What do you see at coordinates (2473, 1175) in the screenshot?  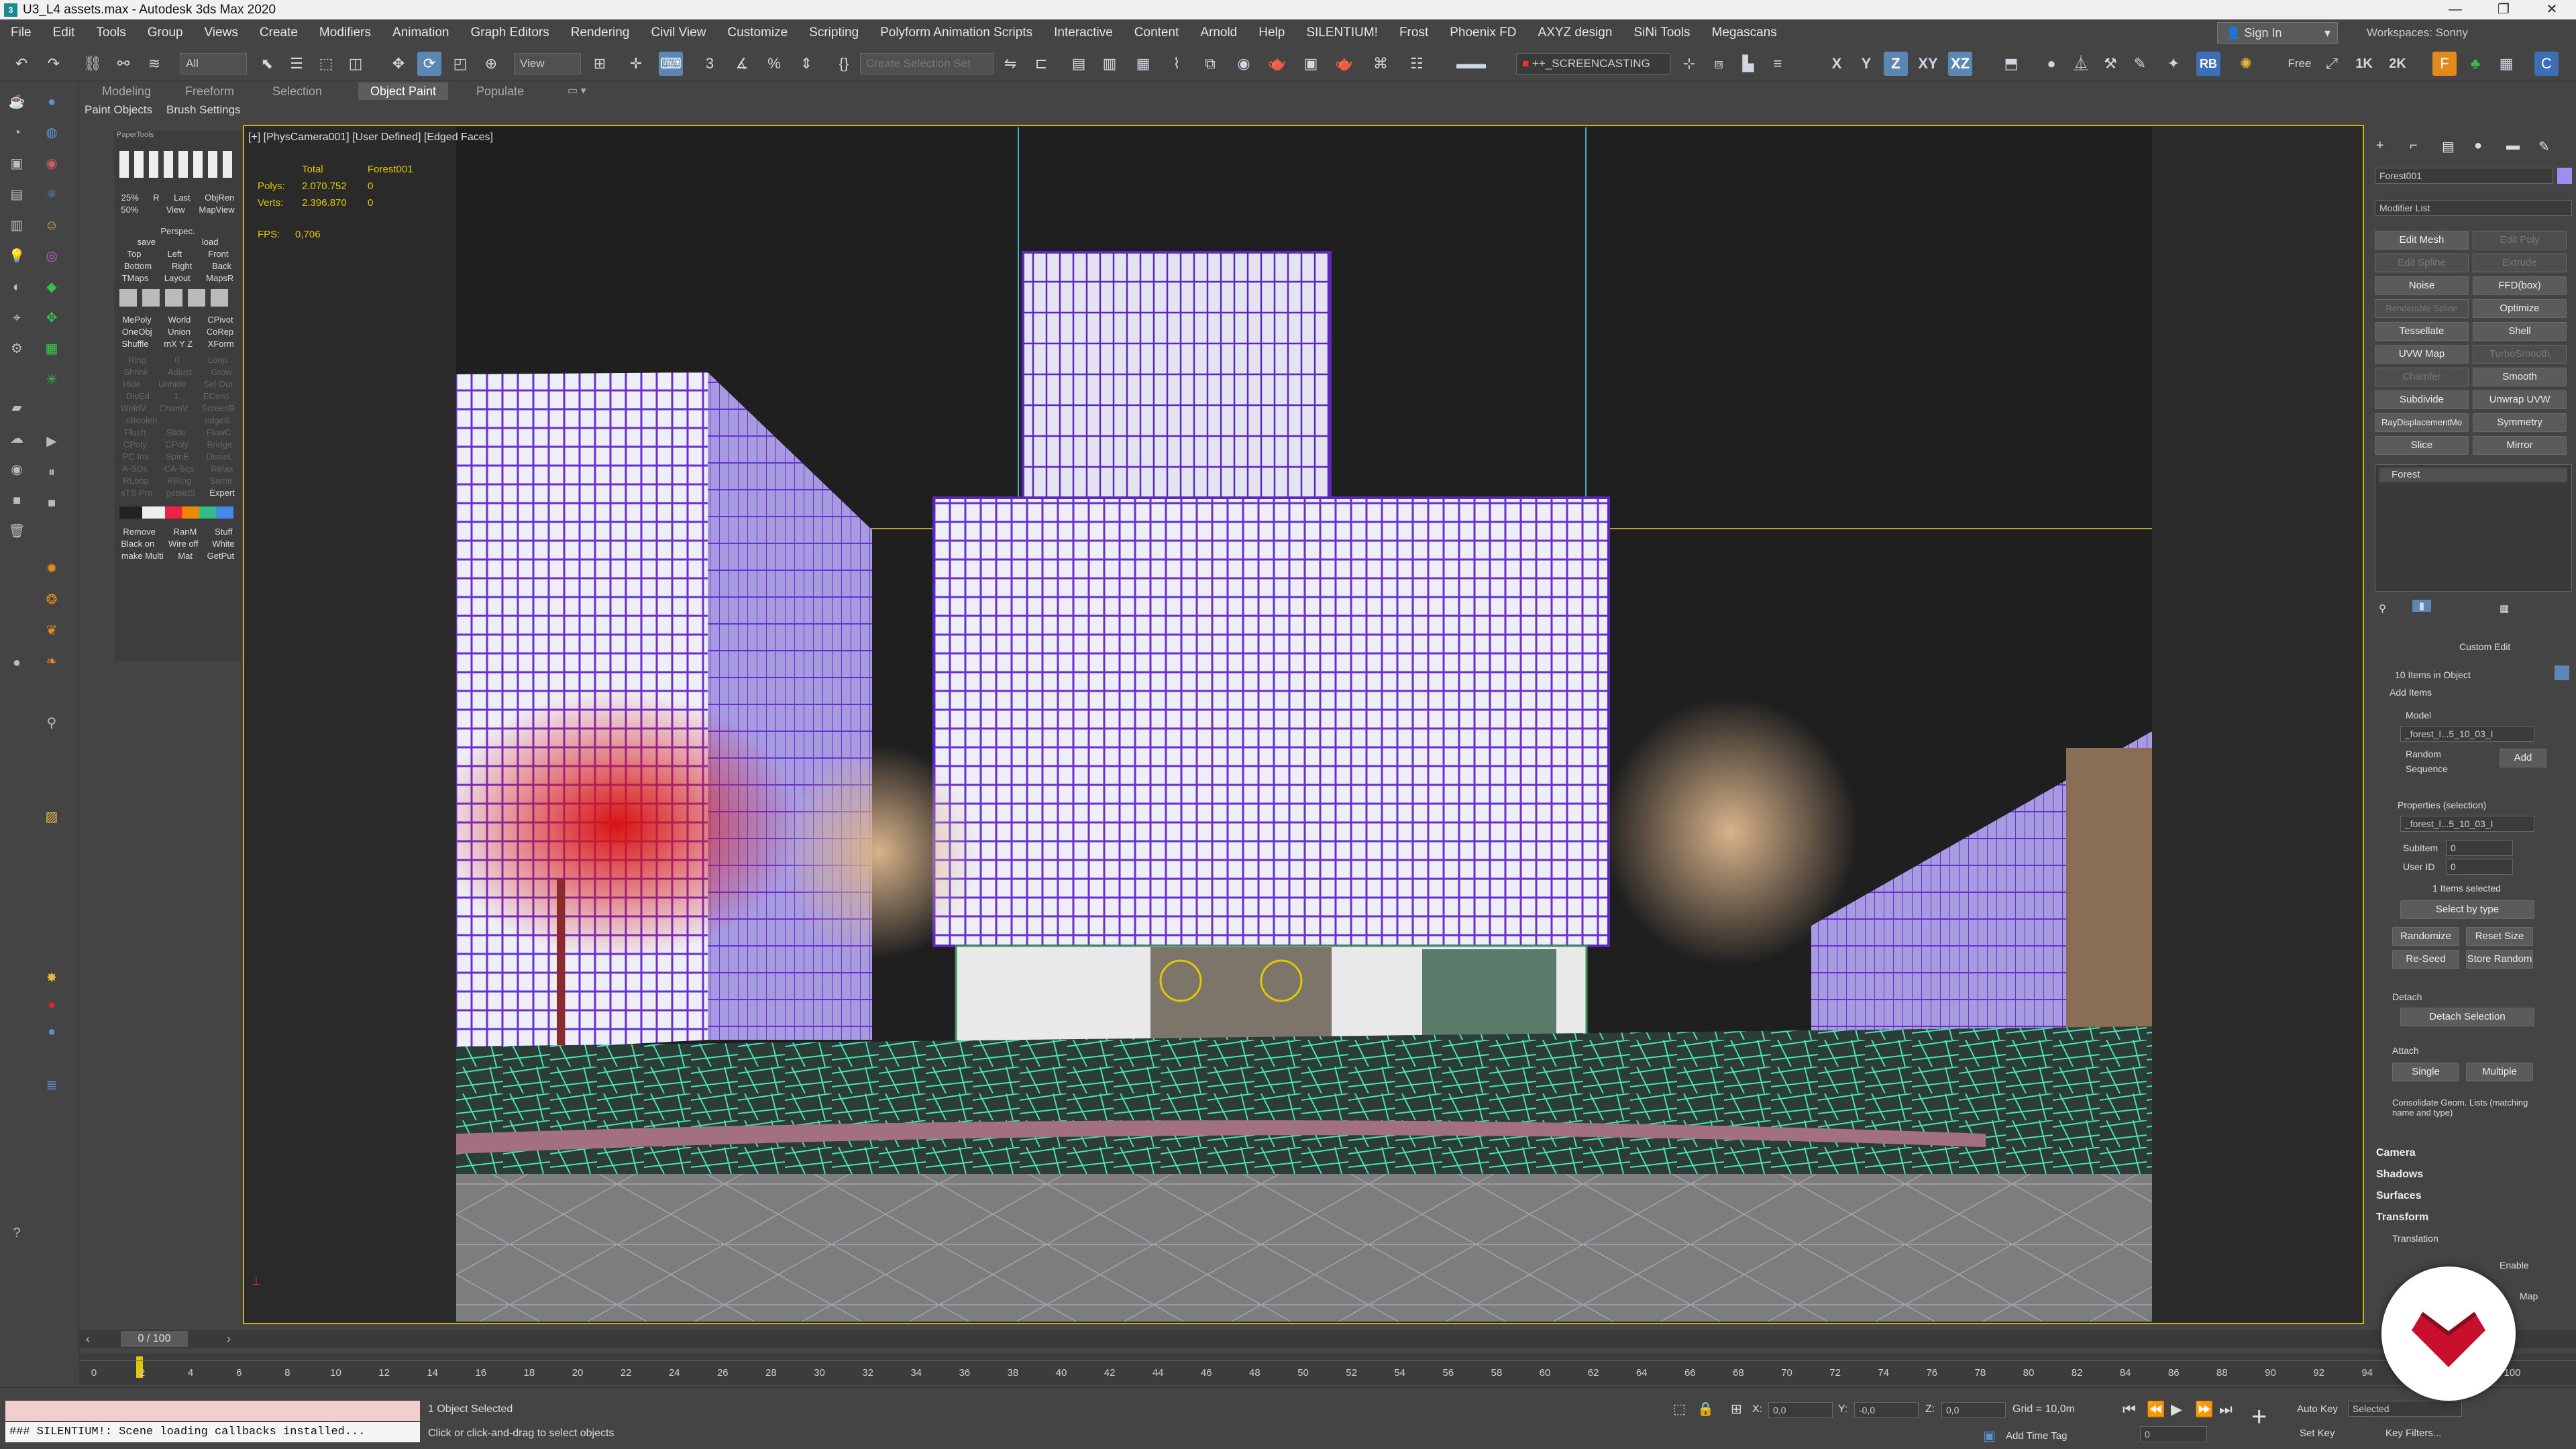 I see `rollout-shadows: Shadows` at bounding box center [2473, 1175].